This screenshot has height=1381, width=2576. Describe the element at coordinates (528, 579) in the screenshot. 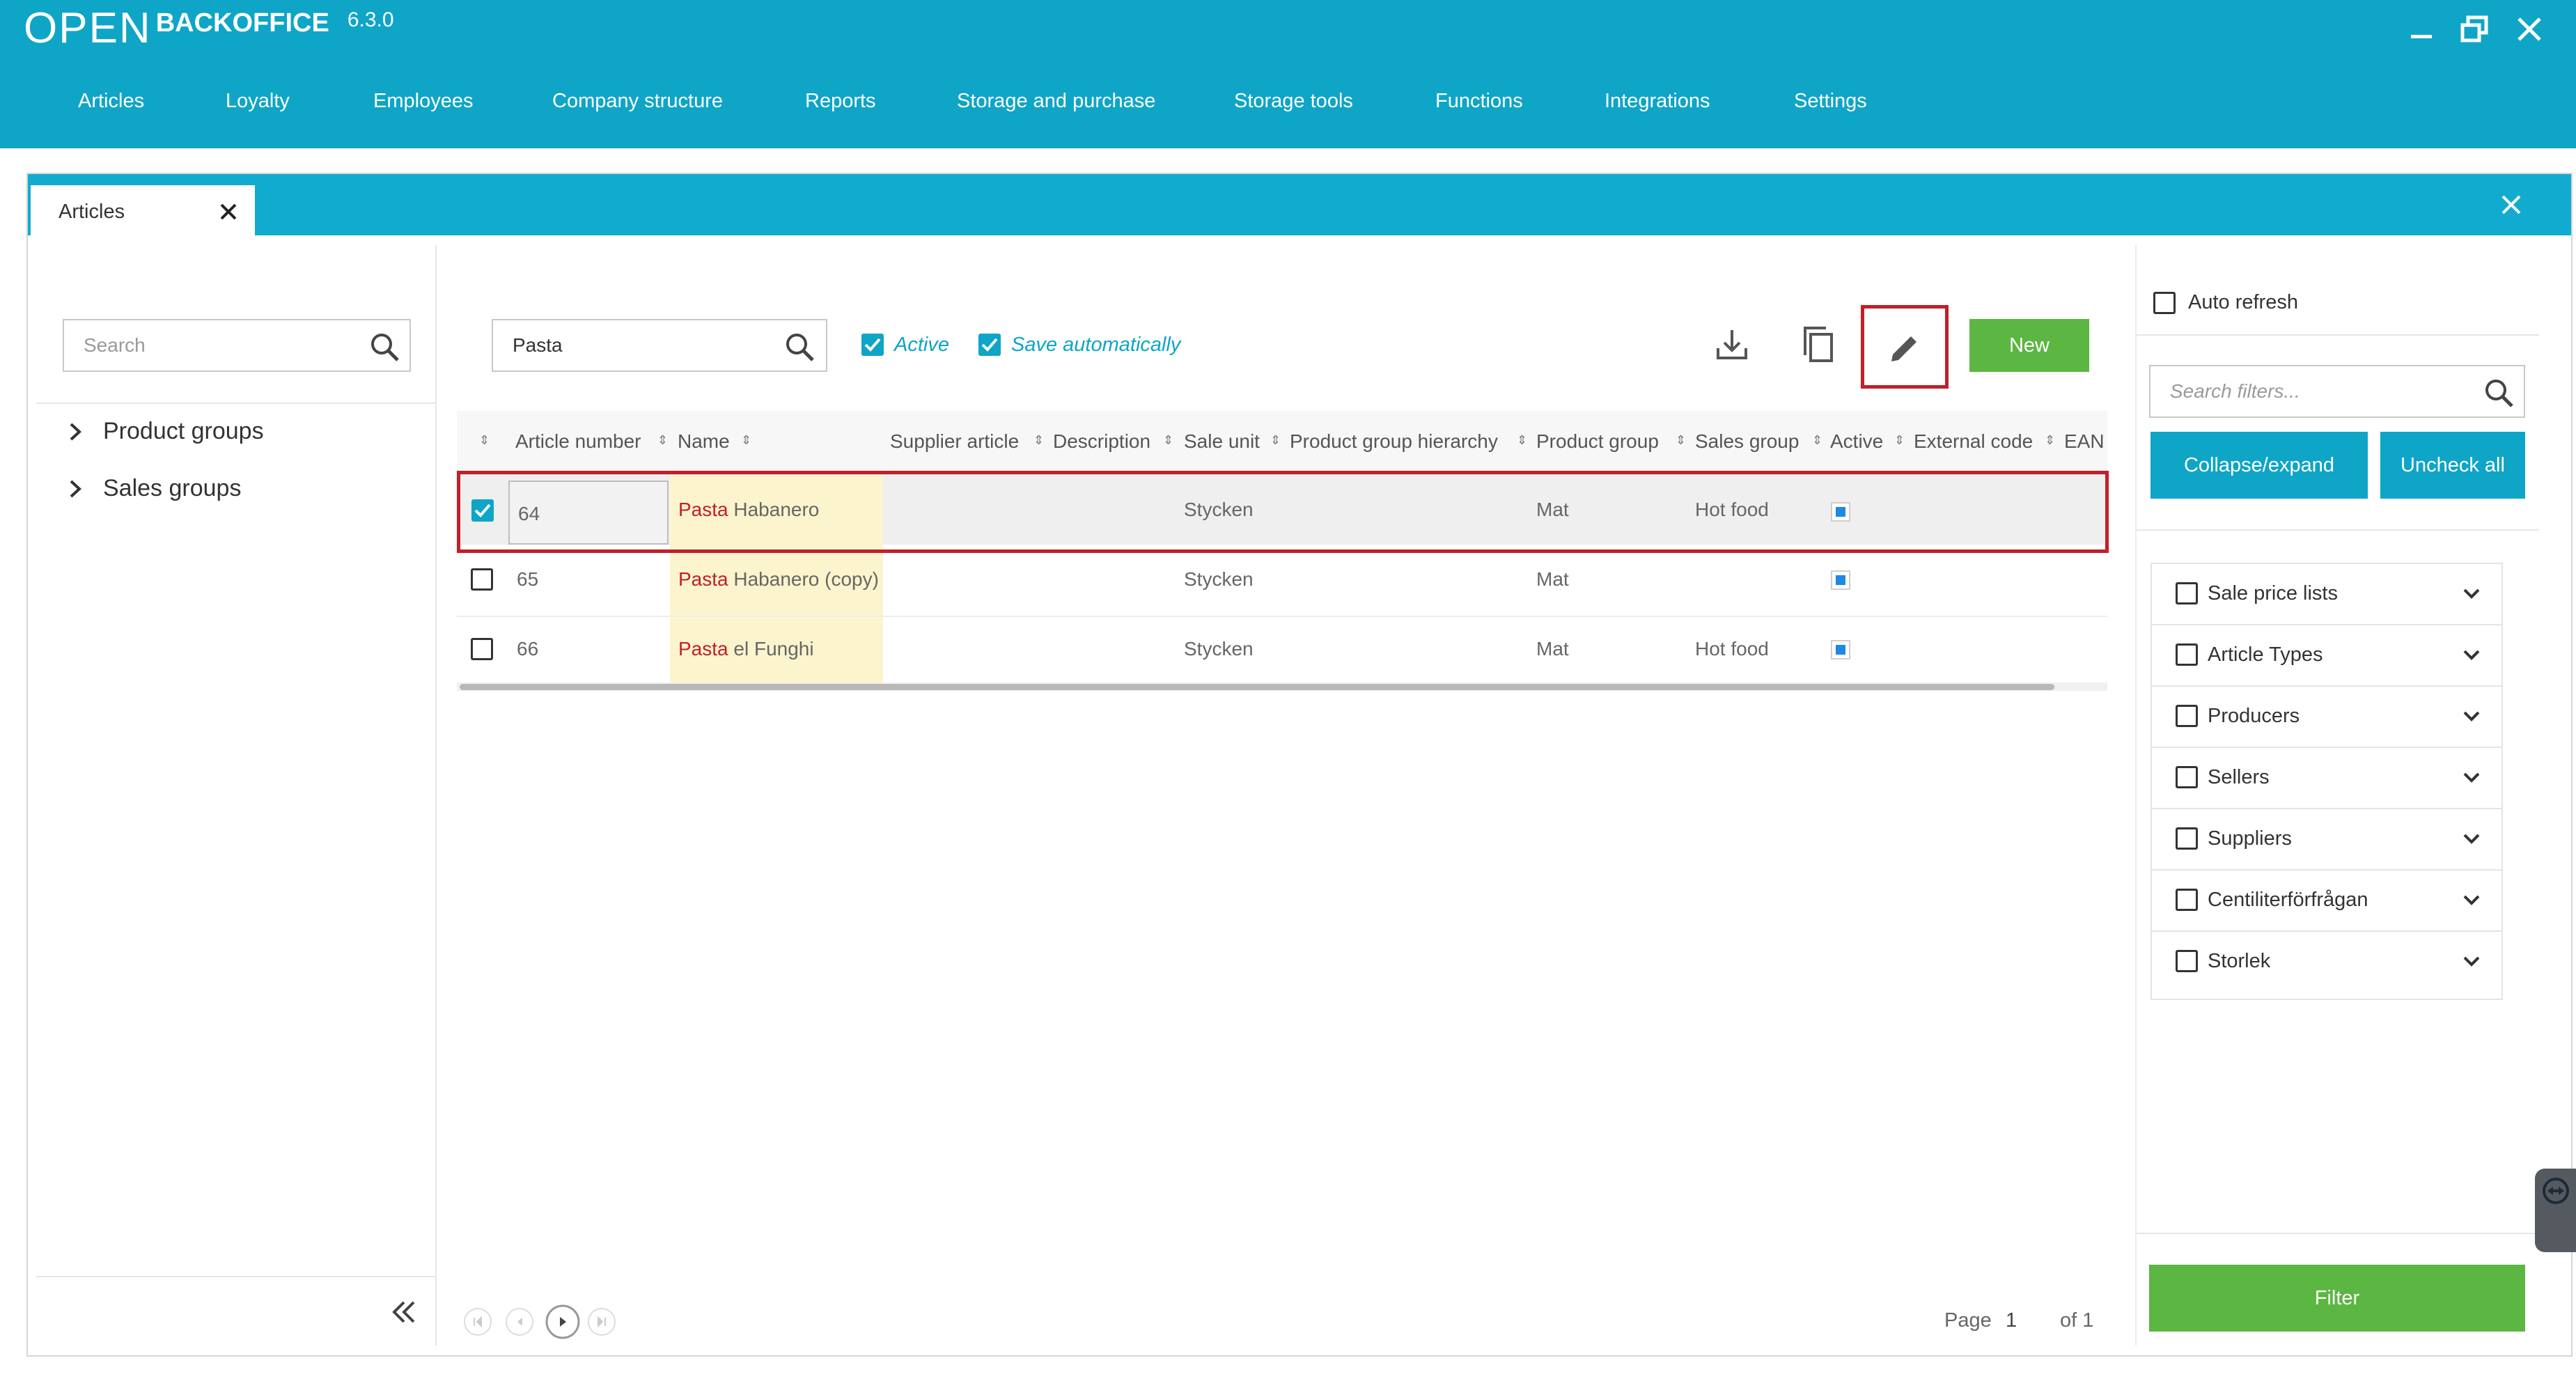

I see `article-number: 65` at that location.